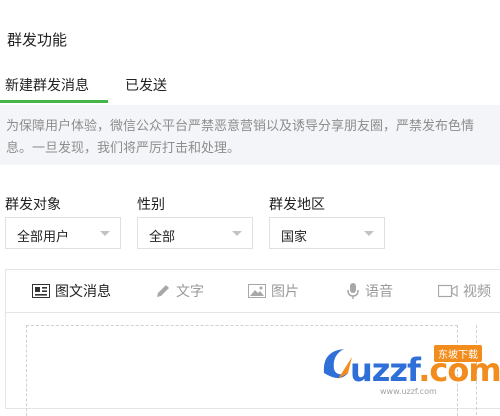 The image size is (500, 416). What do you see at coordinates (146, 85) in the screenshot?
I see `tab-sent: 已发送` at bounding box center [146, 85].